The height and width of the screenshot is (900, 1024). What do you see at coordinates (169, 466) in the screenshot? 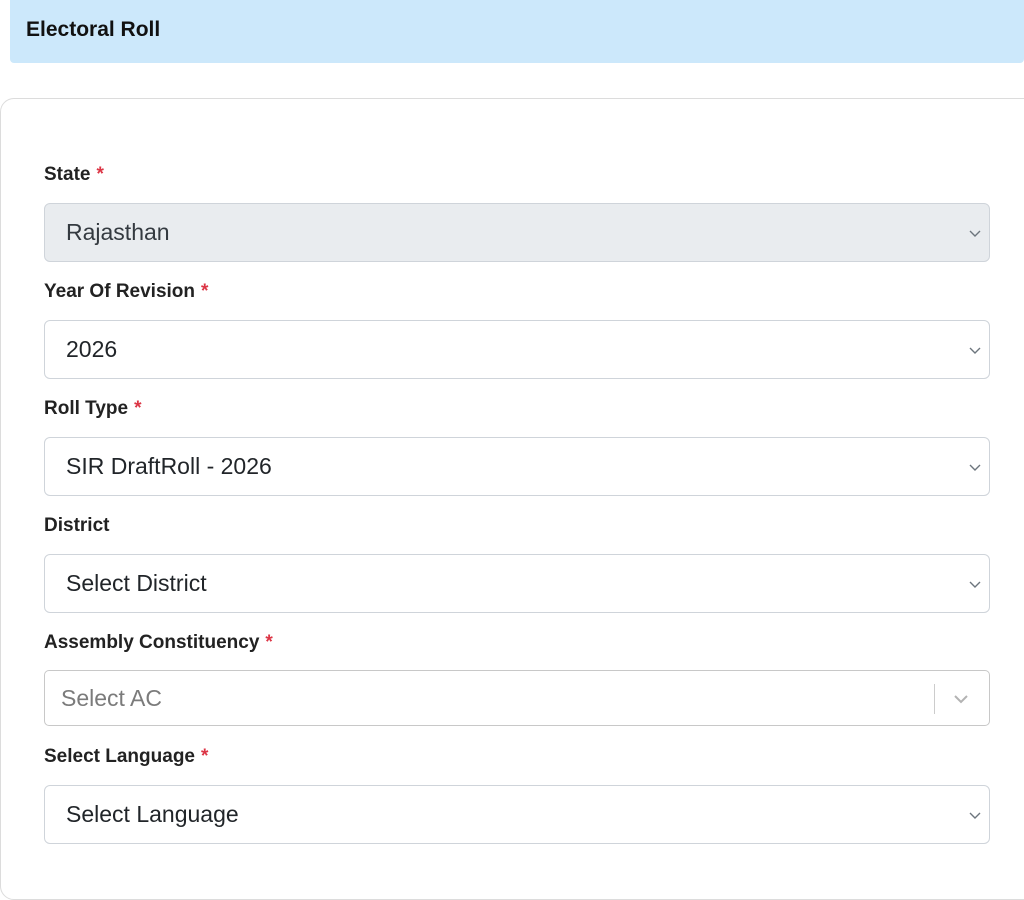
I see `roll-type-value: SIR DraftRoll - 2026` at bounding box center [169, 466].